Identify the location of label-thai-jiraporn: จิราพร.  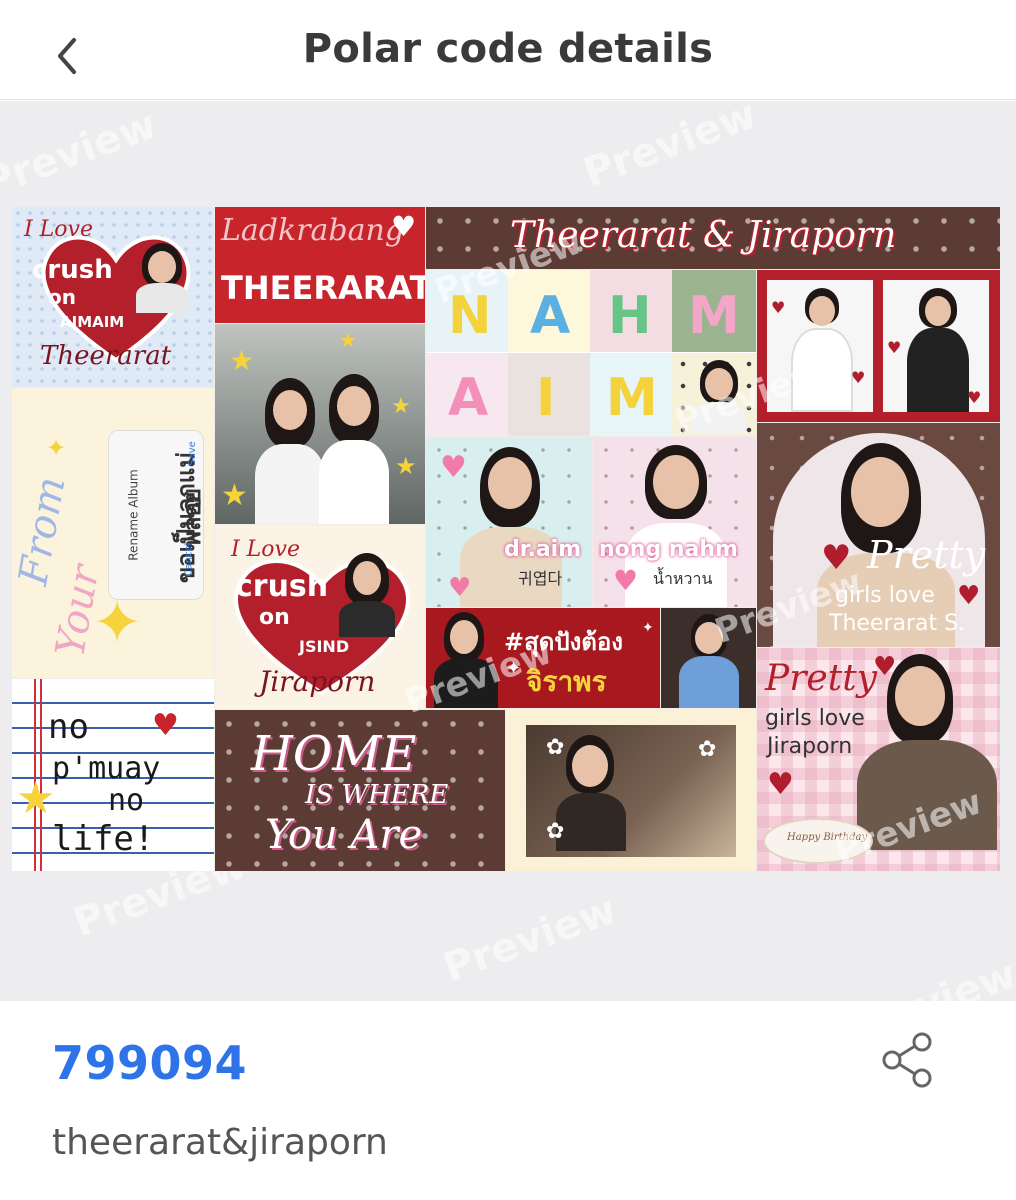
(566, 681).